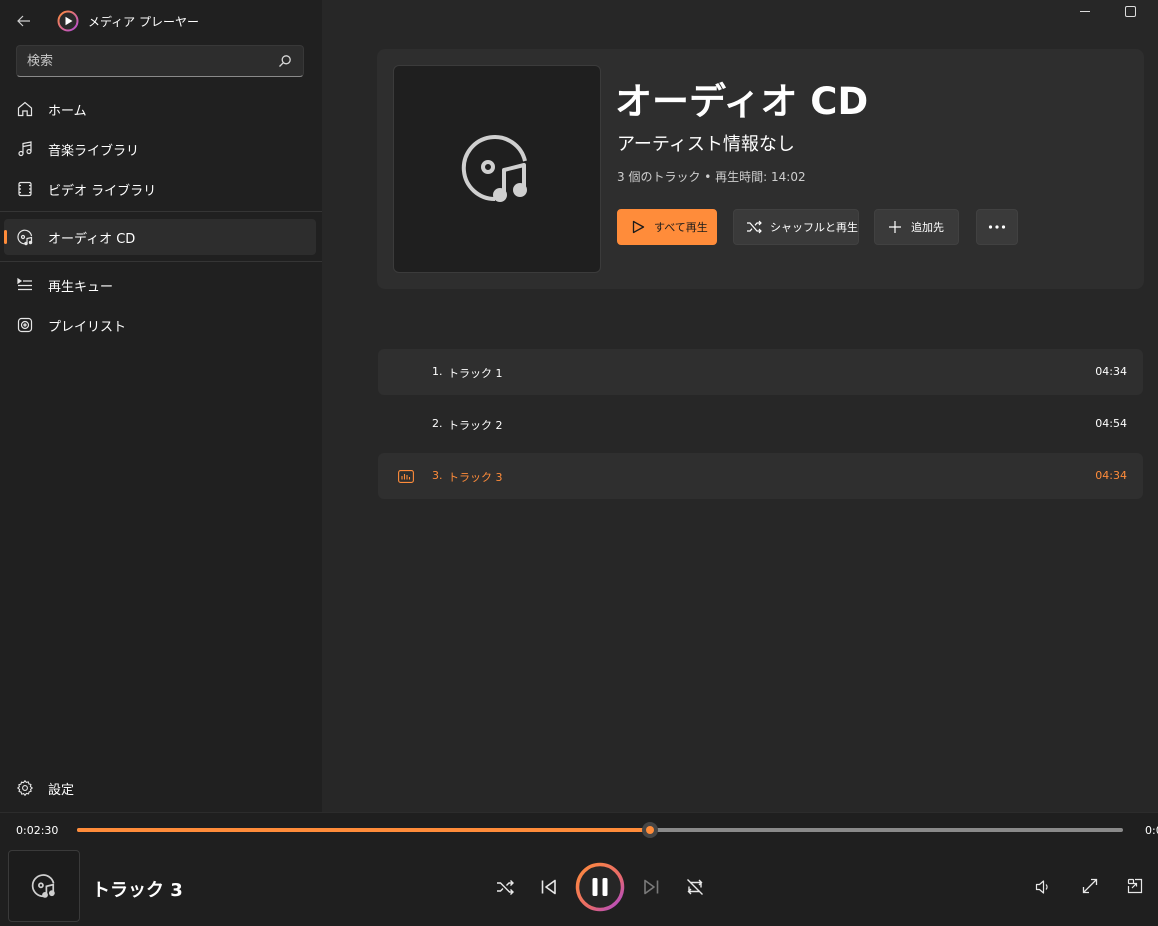  Describe the element at coordinates (760, 476) in the screenshot. I see `track-row-now-playing: 3. トラック 3 04:34` at that location.